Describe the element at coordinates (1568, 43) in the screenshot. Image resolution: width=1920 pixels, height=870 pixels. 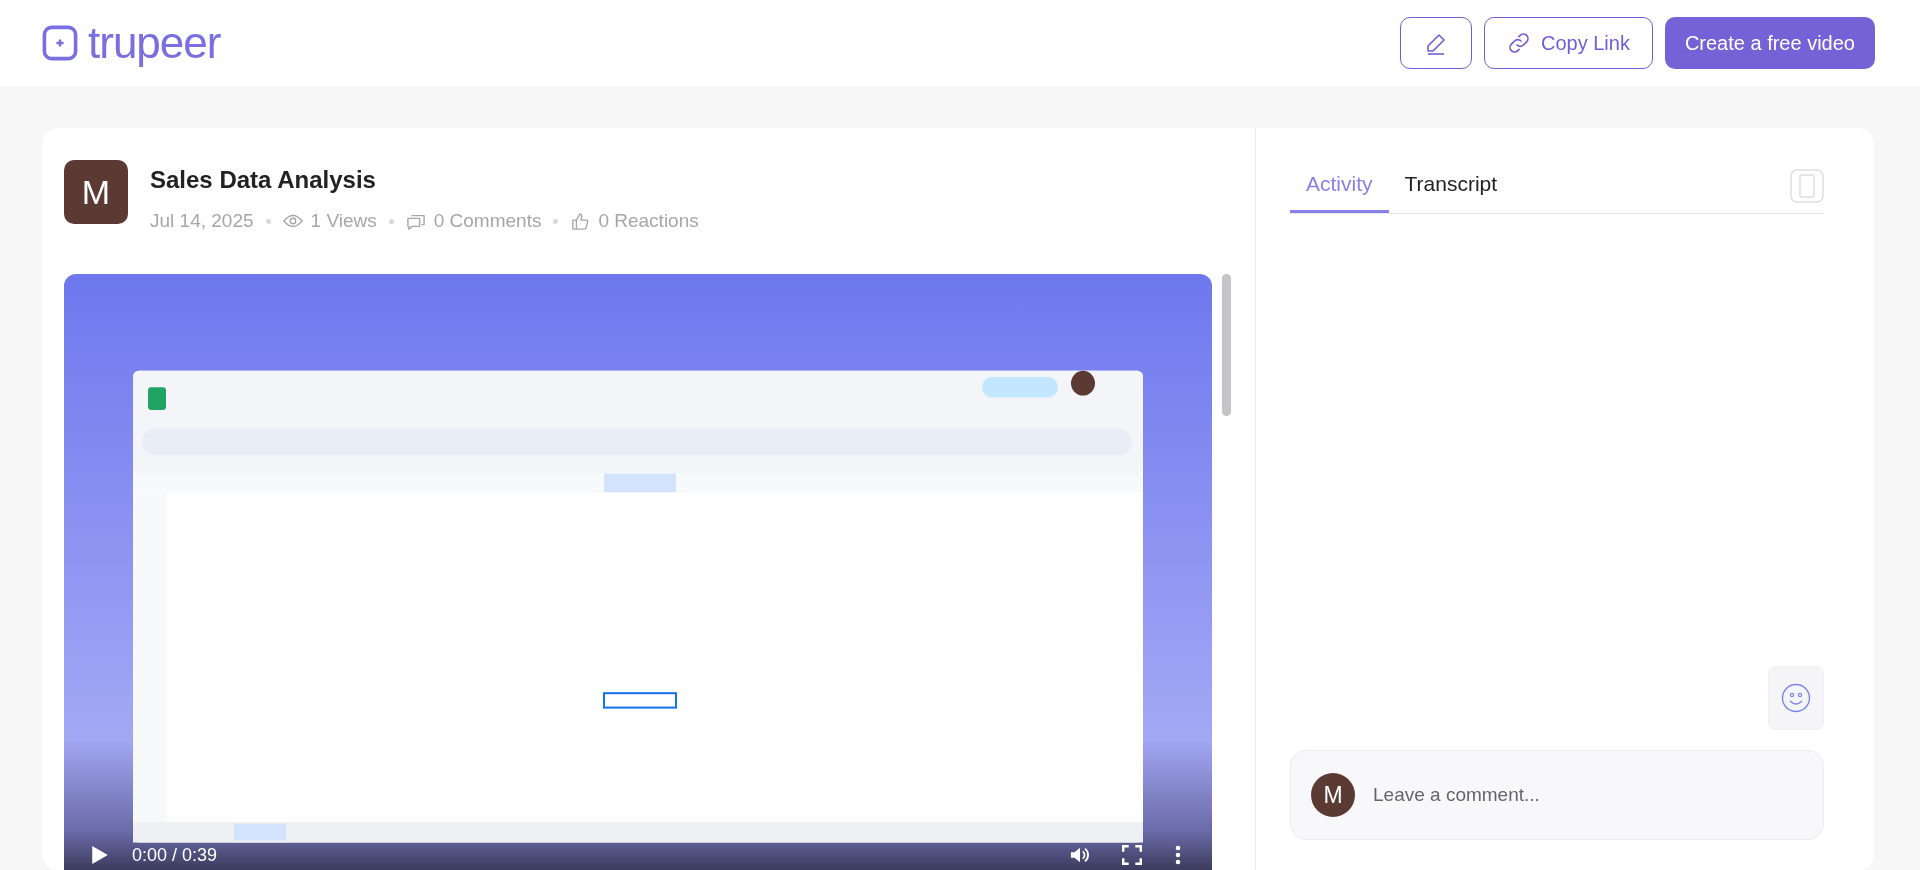
I see `copy-link-button: Copy Link` at that location.